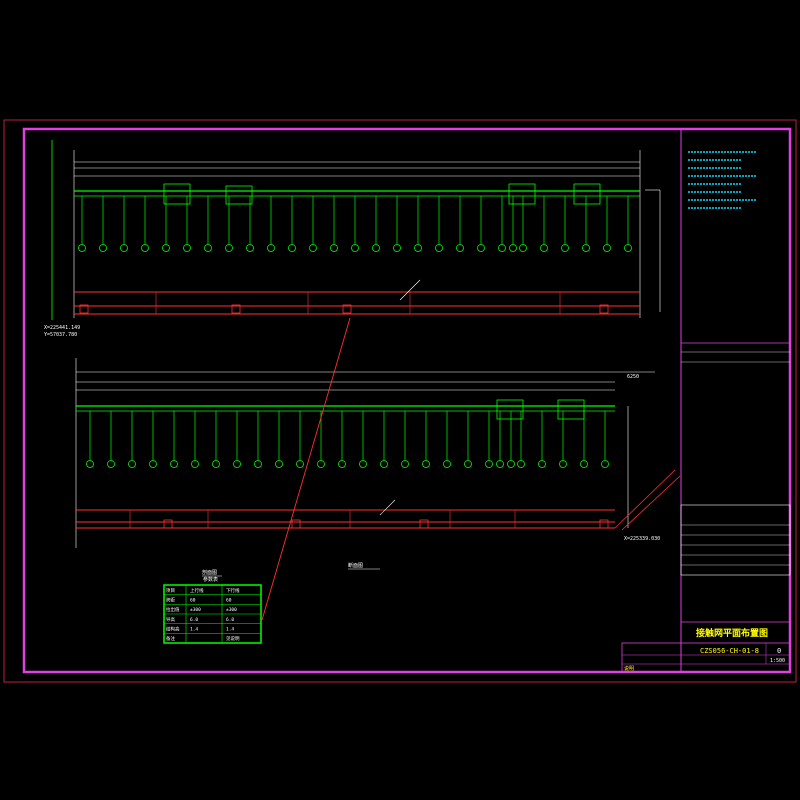 Image resolution: width=800 pixels, height=800 pixels. Describe the element at coordinates (233, 638) in the screenshot. I see `table-cell: 见说明` at that location.